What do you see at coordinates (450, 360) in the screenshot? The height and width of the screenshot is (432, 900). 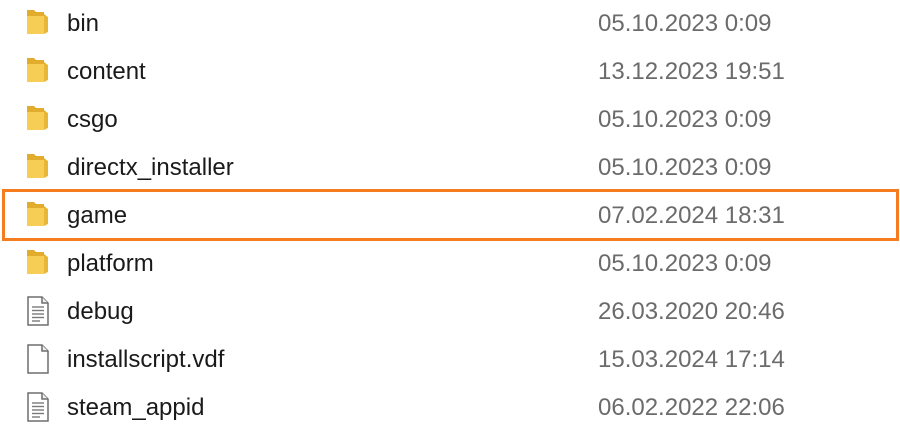 I see `file-row-installscript-vdf: installscript.vdf 15.03.2024 17:14` at bounding box center [450, 360].